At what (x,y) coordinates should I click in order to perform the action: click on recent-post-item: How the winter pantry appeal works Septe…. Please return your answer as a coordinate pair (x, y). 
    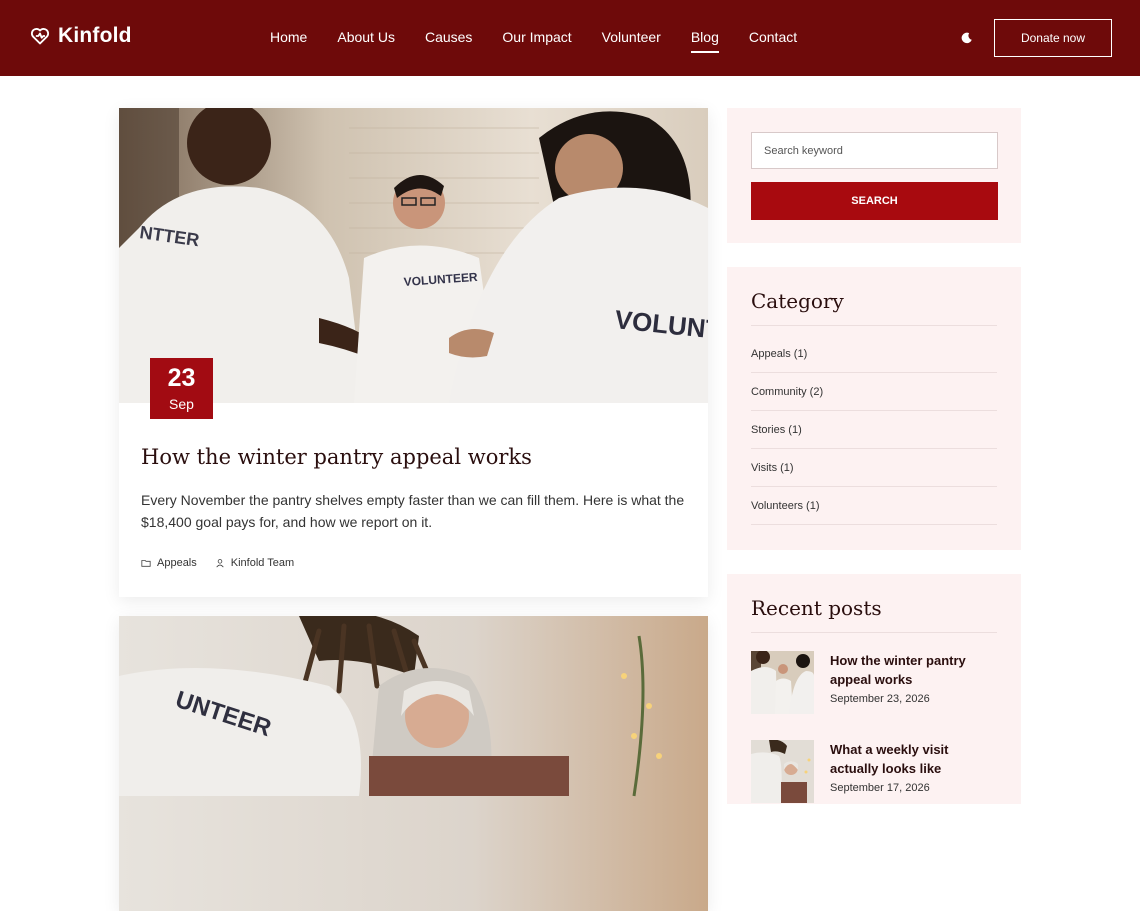
    Looking at the image, I should click on (874, 682).